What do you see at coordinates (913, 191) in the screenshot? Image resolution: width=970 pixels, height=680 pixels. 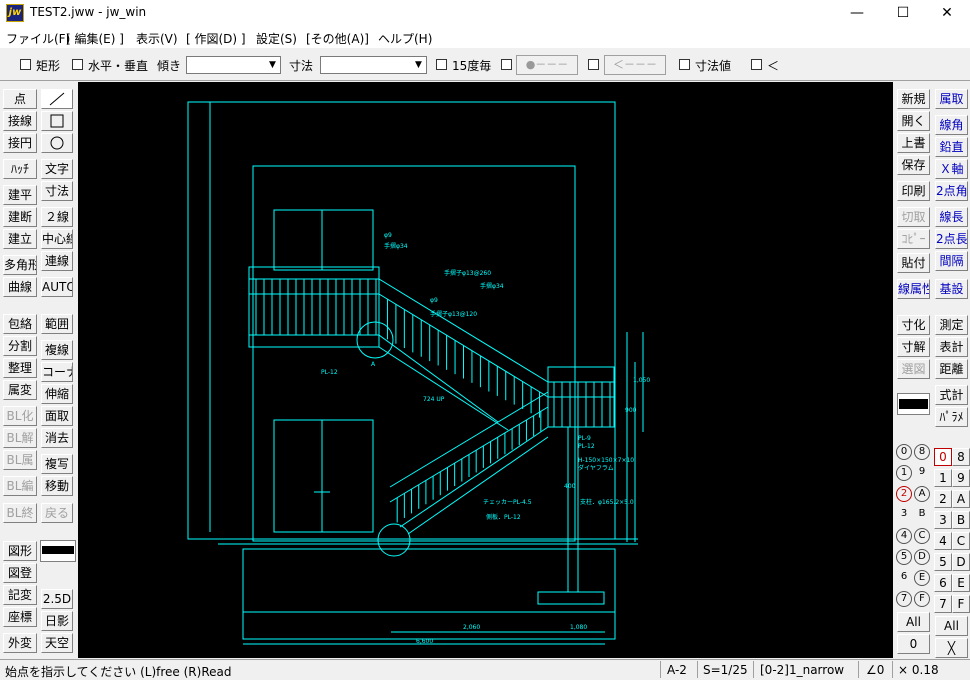 I see `print-button: 印刷` at bounding box center [913, 191].